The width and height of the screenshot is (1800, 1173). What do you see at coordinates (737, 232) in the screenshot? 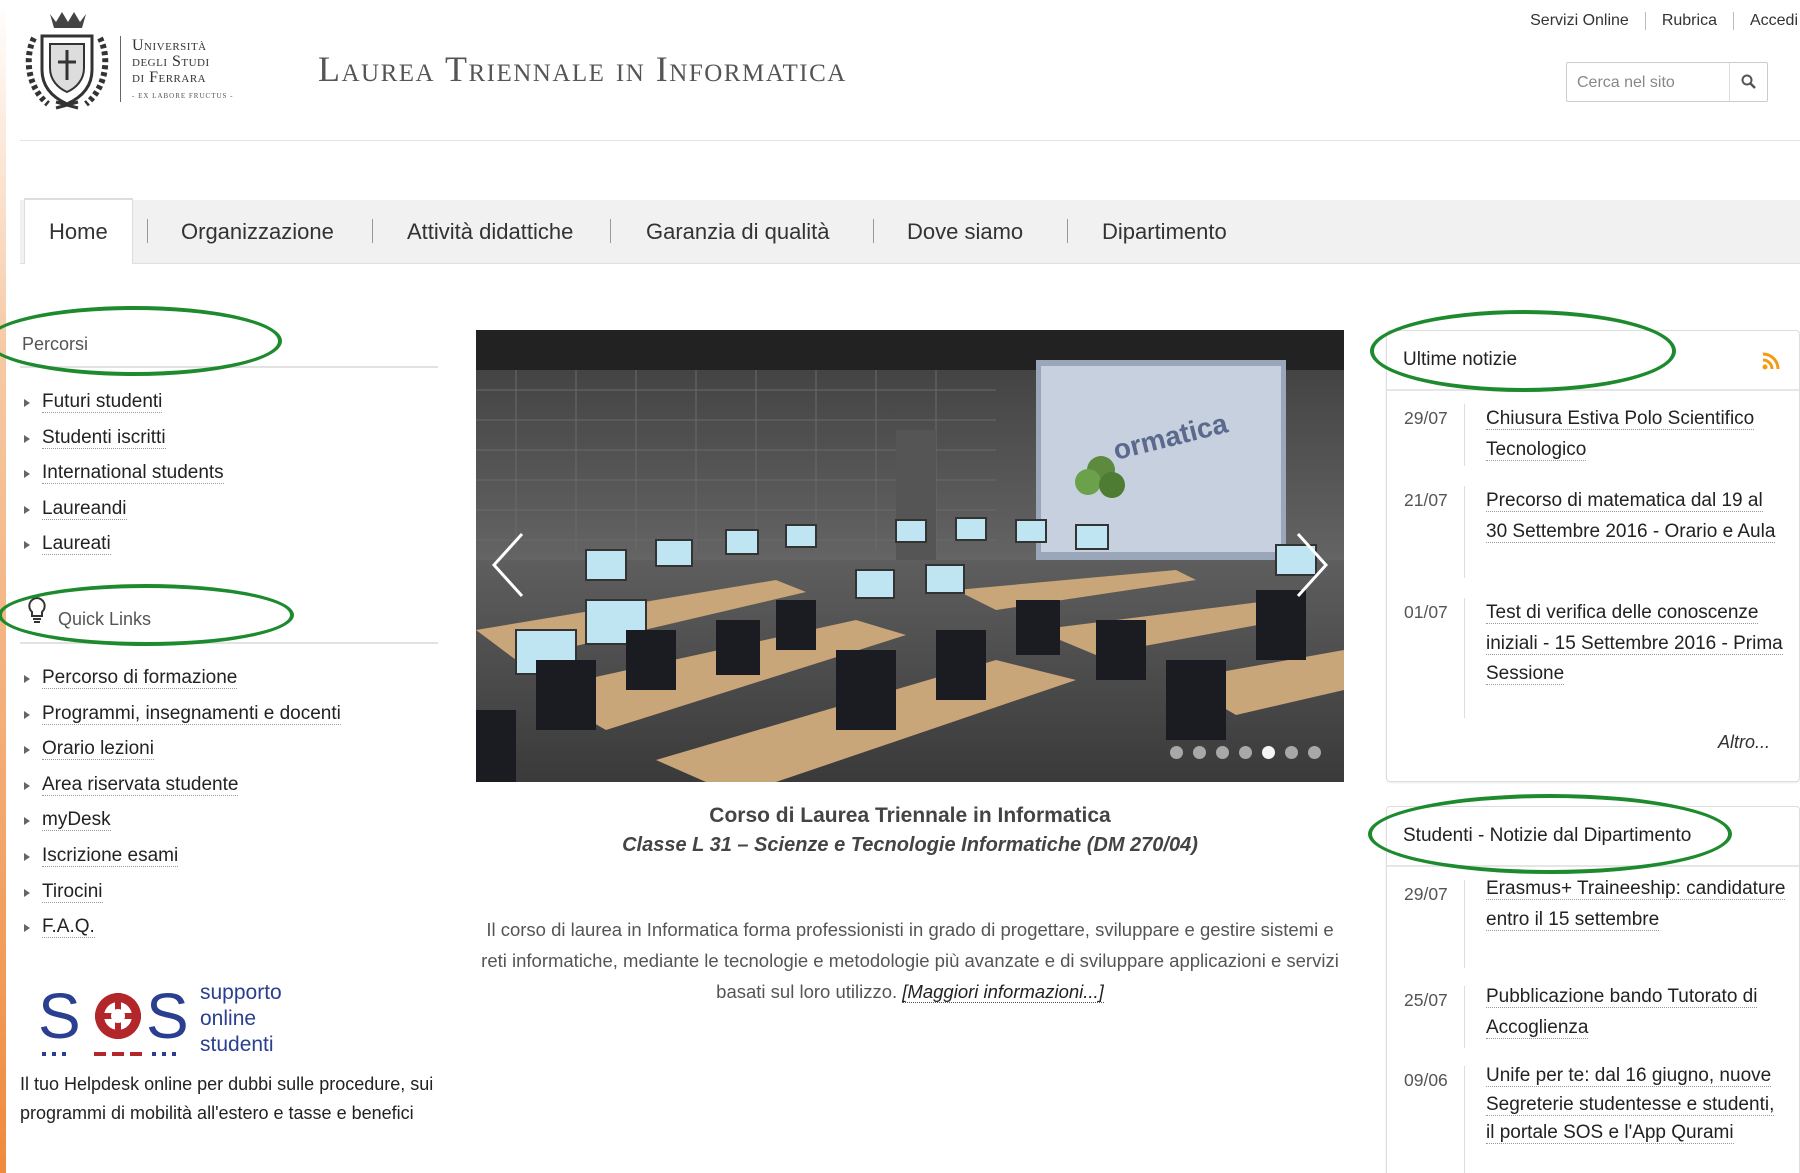
I see `tab-garanzia-qualita: Garanzia di qualità` at bounding box center [737, 232].